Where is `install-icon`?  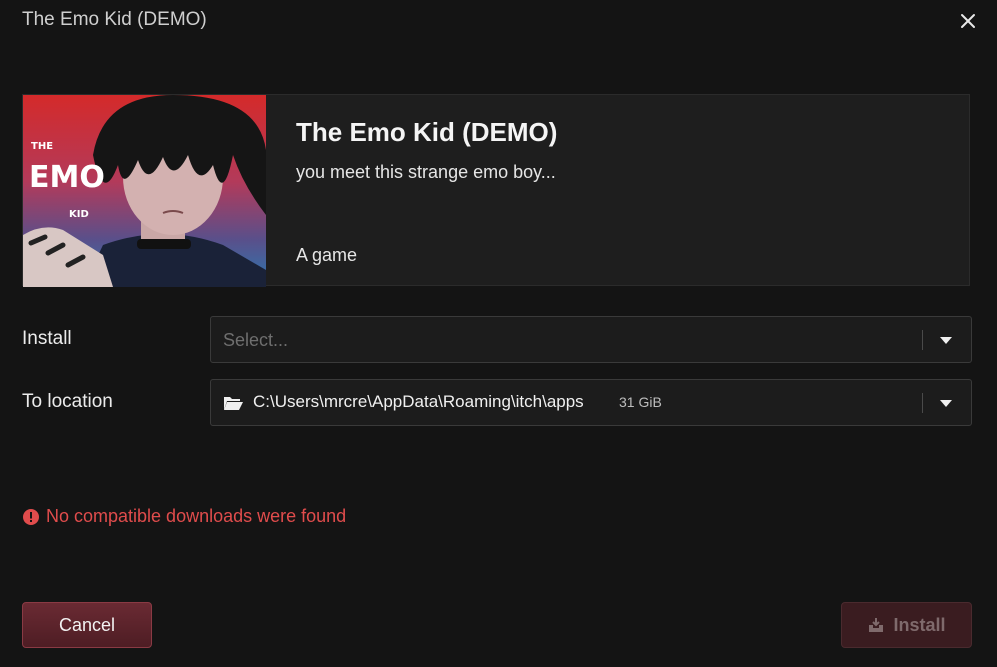 install-icon is located at coordinates (876, 625).